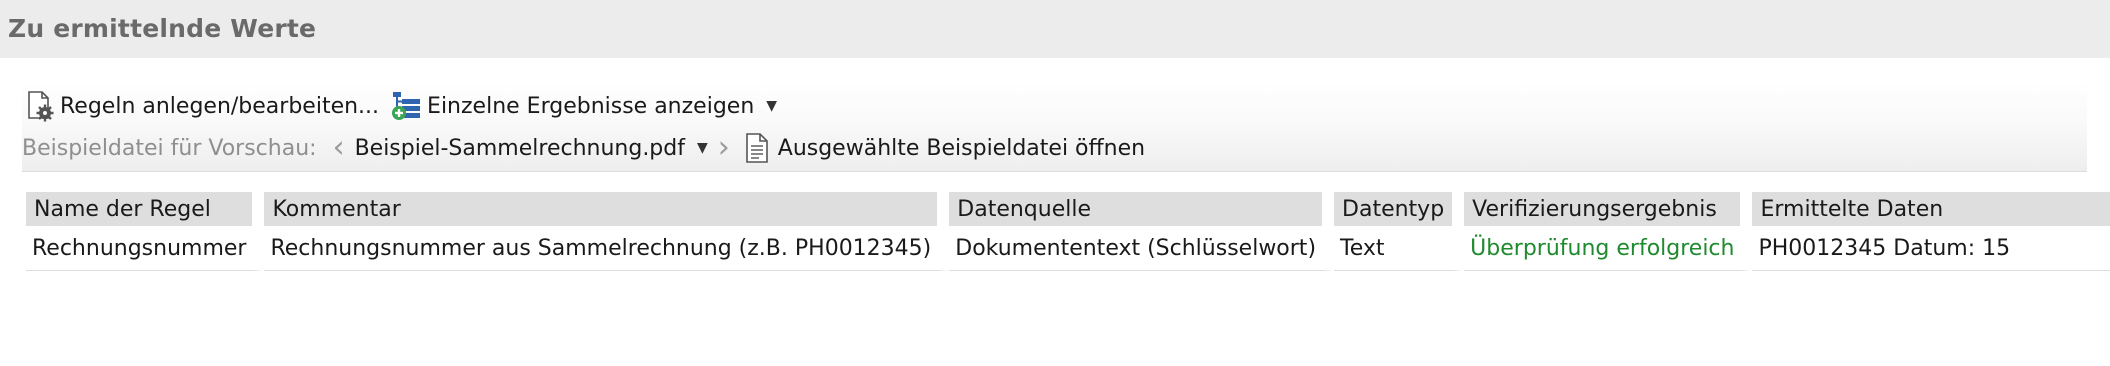 Image resolution: width=2110 pixels, height=366 pixels. I want to click on cell-rule-name: Rechnungsnummer, so click(145, 248).